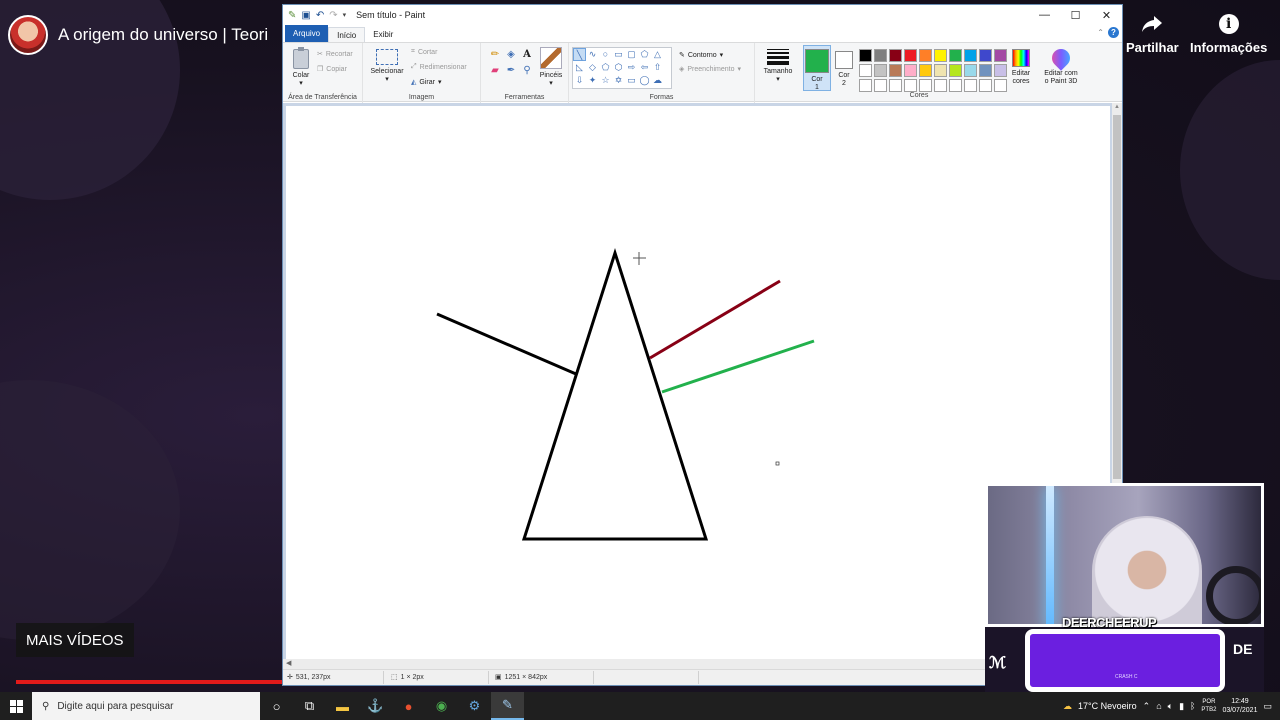  What do you see at coordinates (1147, 706) in the screenshot?
I see `tray-expand-icon: ⌃` at bounding box center [1147, 706].